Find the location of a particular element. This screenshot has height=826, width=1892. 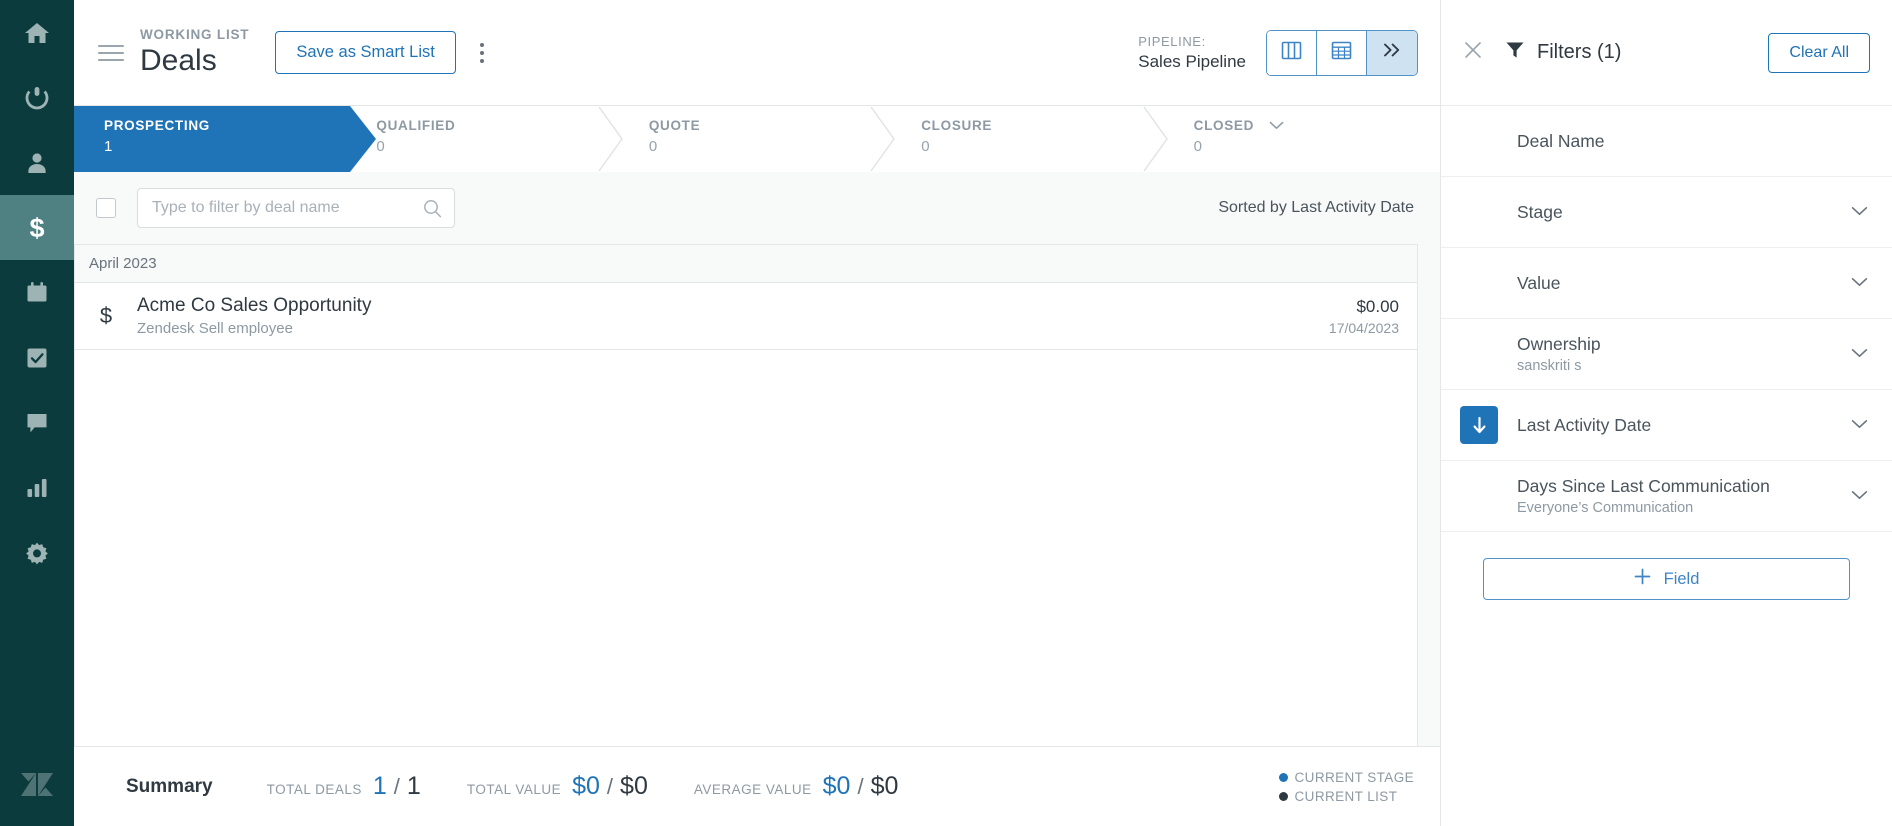

filter-row-stage: Stage is located at coordinates (1666, 212).